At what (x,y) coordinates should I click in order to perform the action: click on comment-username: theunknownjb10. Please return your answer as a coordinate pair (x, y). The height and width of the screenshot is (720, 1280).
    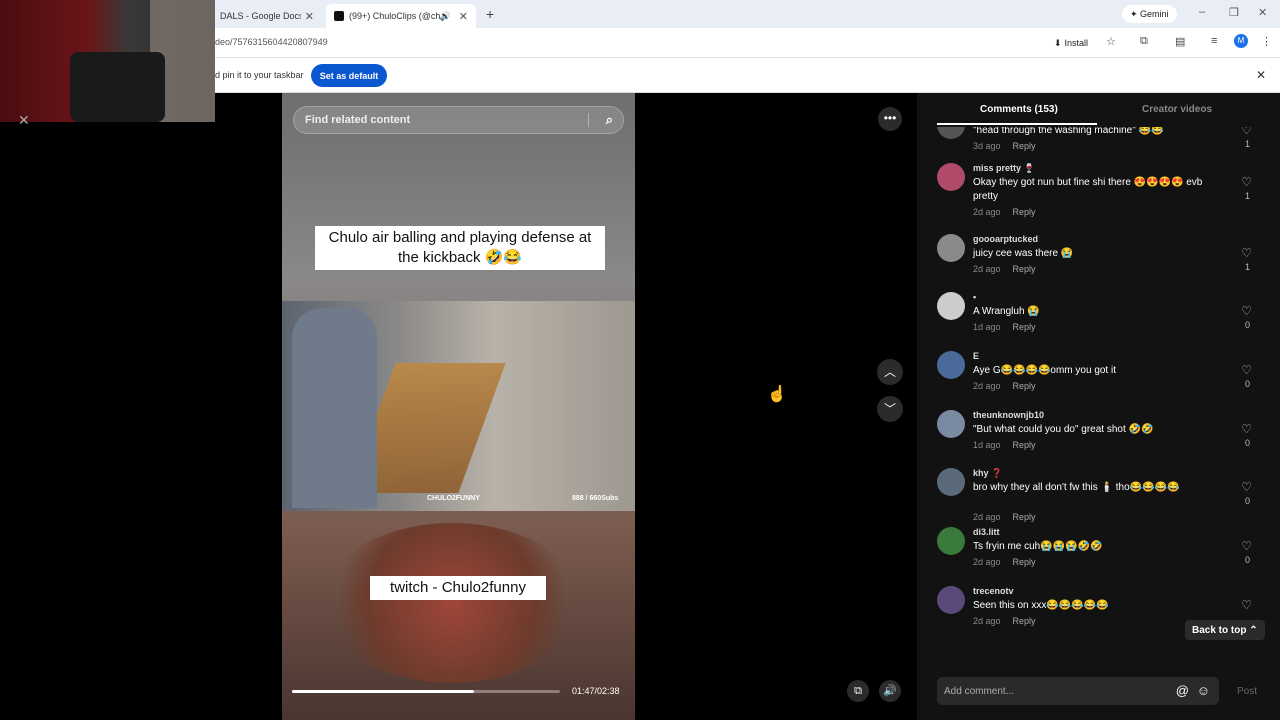
    Looking at the image, I should click on (1008, 415).